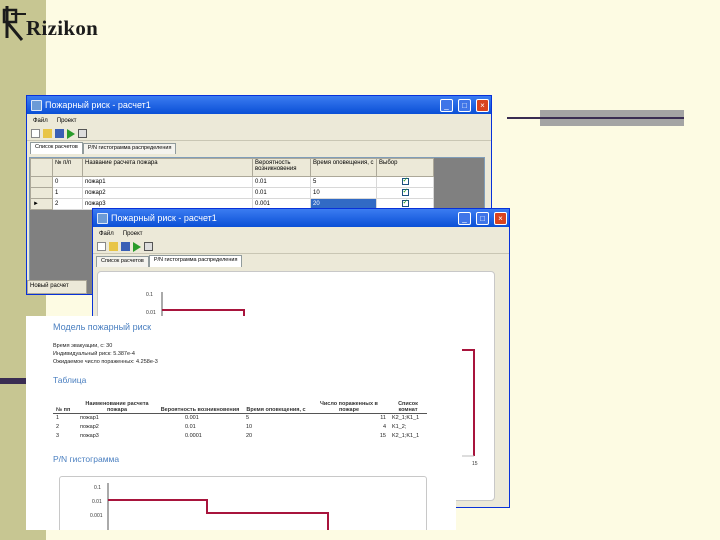 Image resolution: width=720 pixels, height=540 pixels. Describe the element at coordinates (102, 327) in the screenshot. I see `report-title: Модель пожарный риск` at that location.